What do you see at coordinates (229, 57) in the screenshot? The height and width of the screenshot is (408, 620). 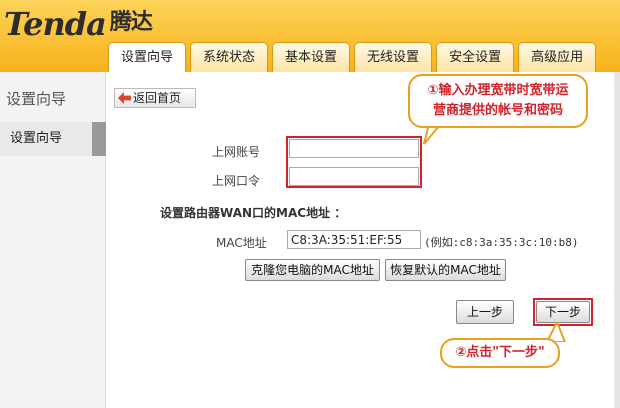 I see `tab-system-status: 系统状态` at bounding box center [229, 57].